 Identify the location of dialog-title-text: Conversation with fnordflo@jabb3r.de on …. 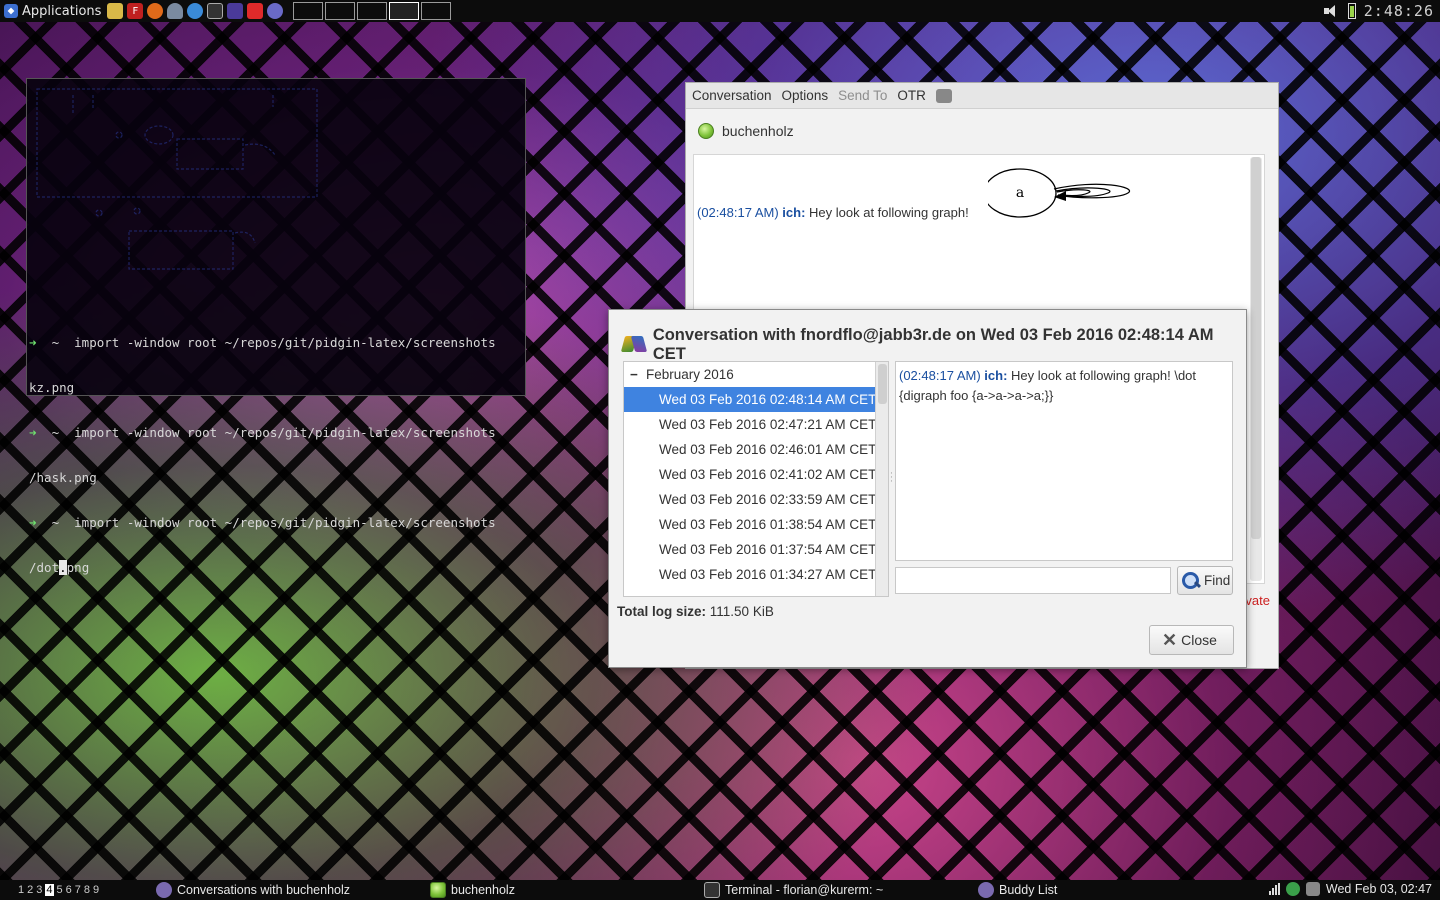
(933, 344).